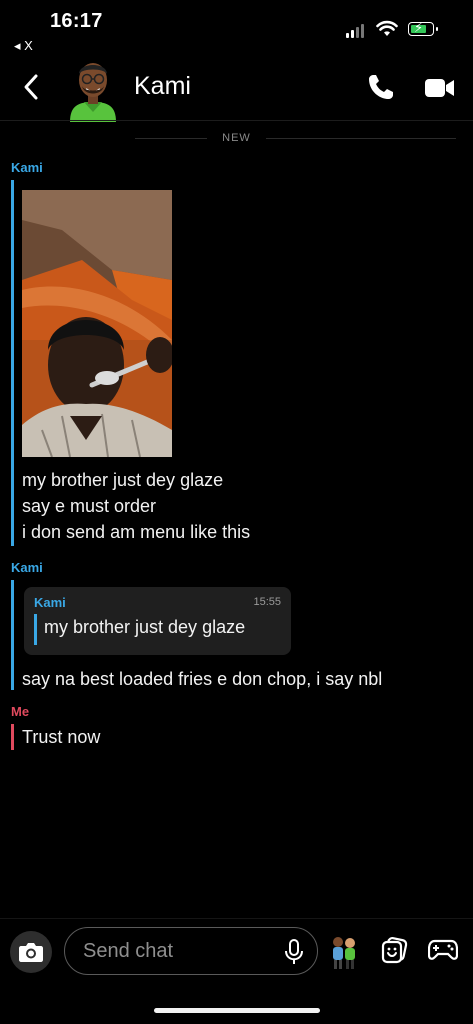  Describe the element at coordinates (355, 31) in the screenshot. I see `cellular-signal-icon` at that location.